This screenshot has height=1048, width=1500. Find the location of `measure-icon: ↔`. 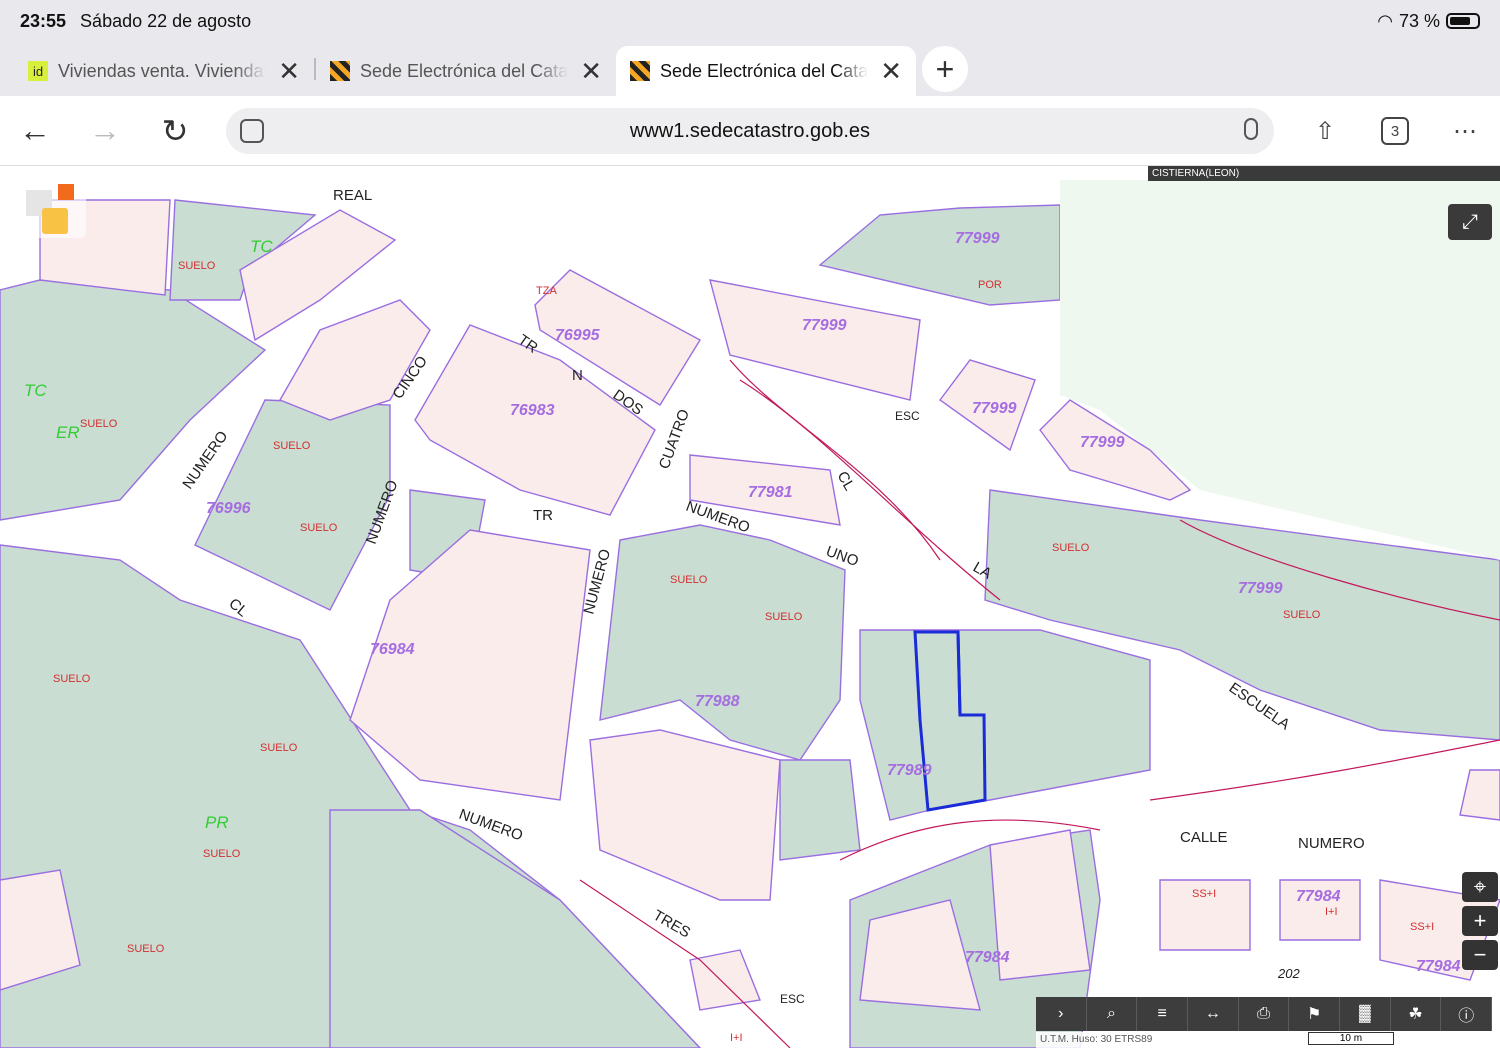

measure-icon: ↔ is located at coordinates (1213, 1014).